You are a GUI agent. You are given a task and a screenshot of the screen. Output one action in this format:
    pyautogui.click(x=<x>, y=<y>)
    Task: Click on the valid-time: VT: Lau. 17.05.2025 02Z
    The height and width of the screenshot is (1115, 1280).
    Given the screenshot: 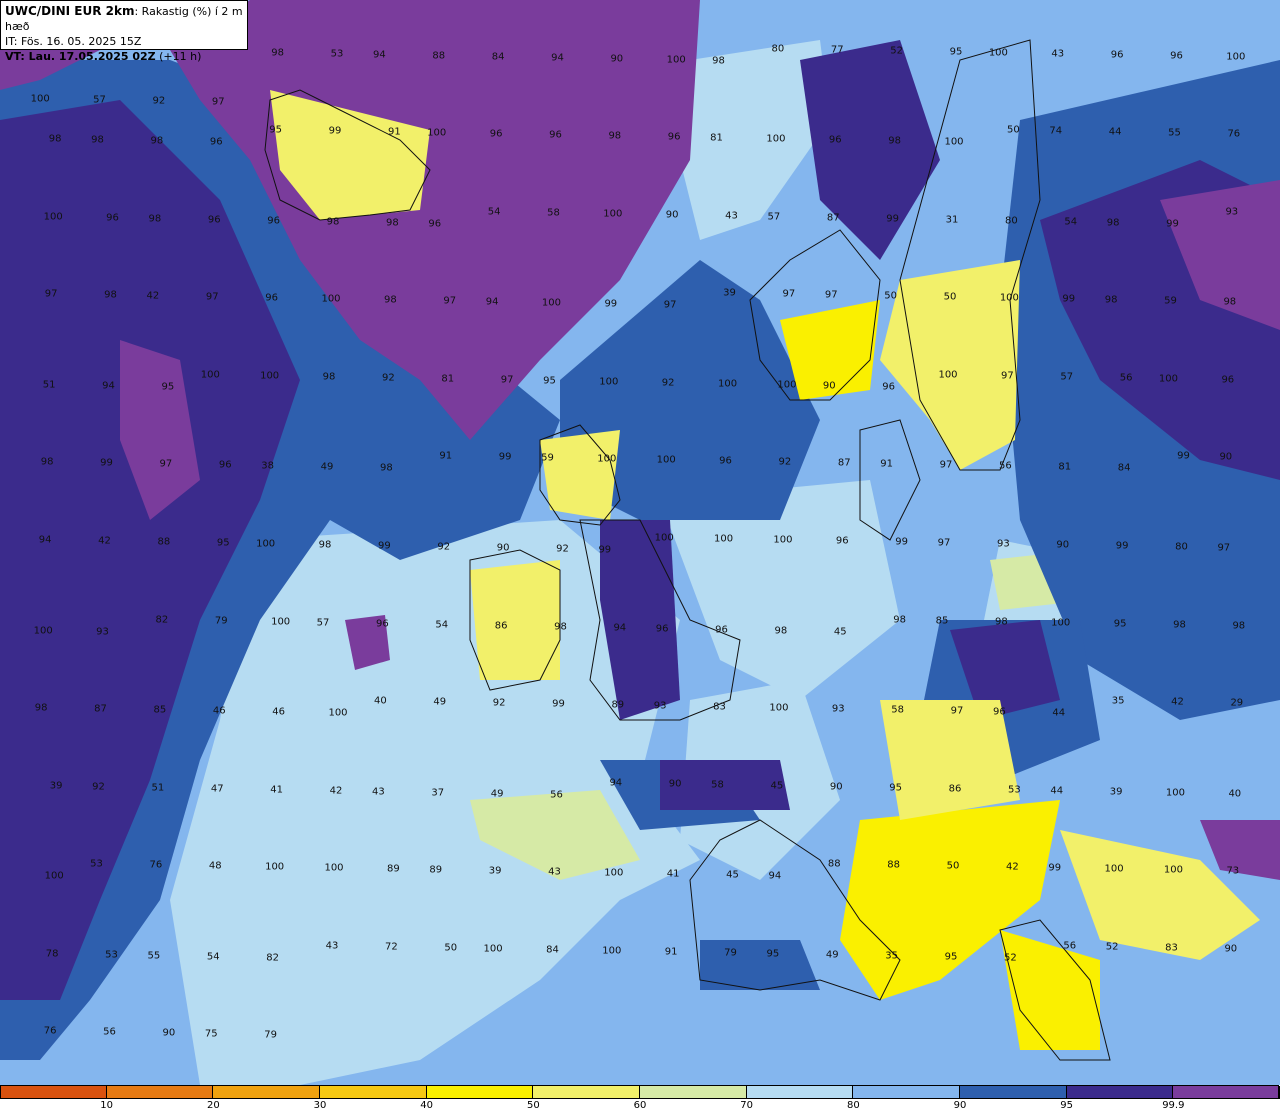 What is the action you would take?
    pyautogui.click(x=80, y=56)
    